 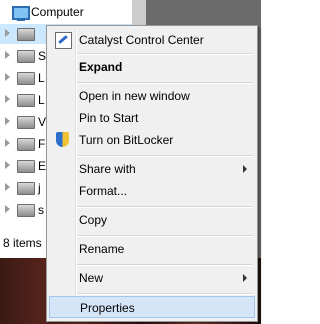 I want to click on menu-item-expand: Expand, so click(x=152, y=67).